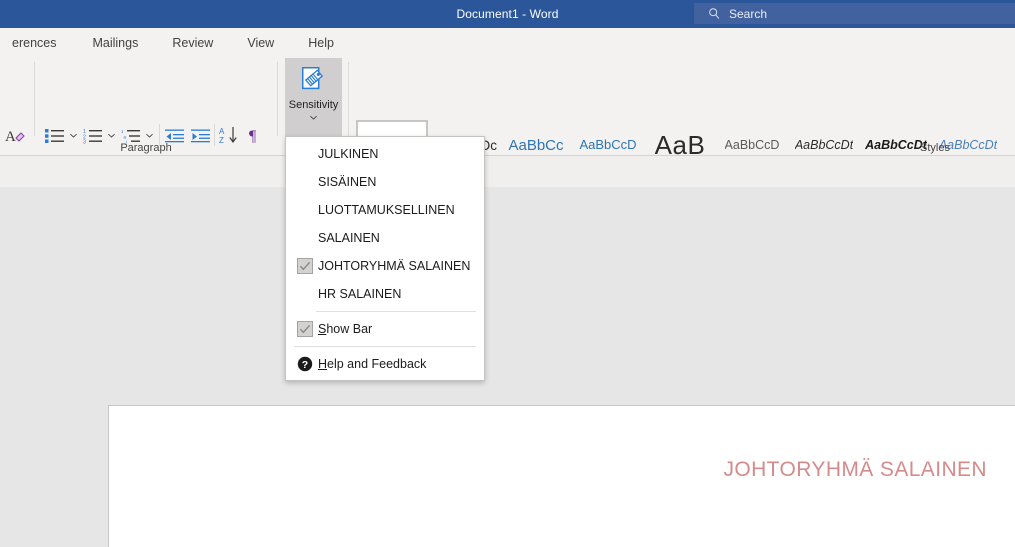 This screenshot has height=547, width=1015. I want to click on svg-text: 1, so click(122, 131).